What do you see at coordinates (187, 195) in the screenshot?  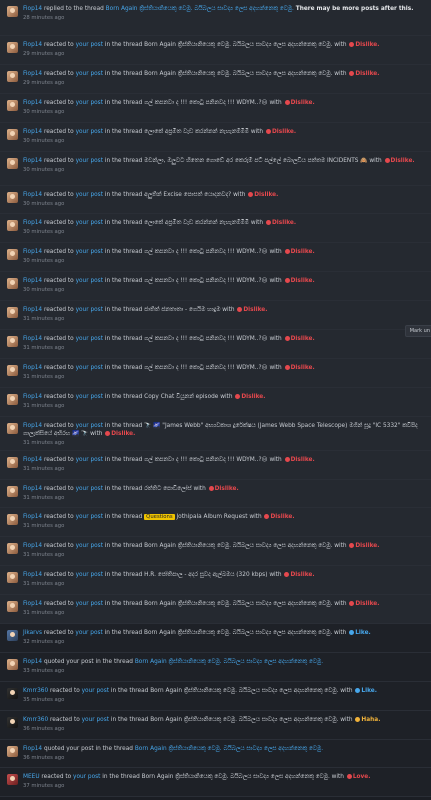 I see `thread-link: අලුතින් Excise පොසත් යොදනවද?` at bounding box center [187, 195].